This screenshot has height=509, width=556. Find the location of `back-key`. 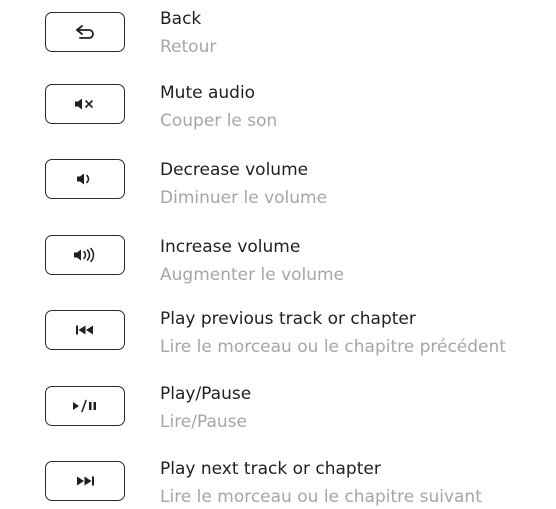

back-key is located at coordinates (85, 32).